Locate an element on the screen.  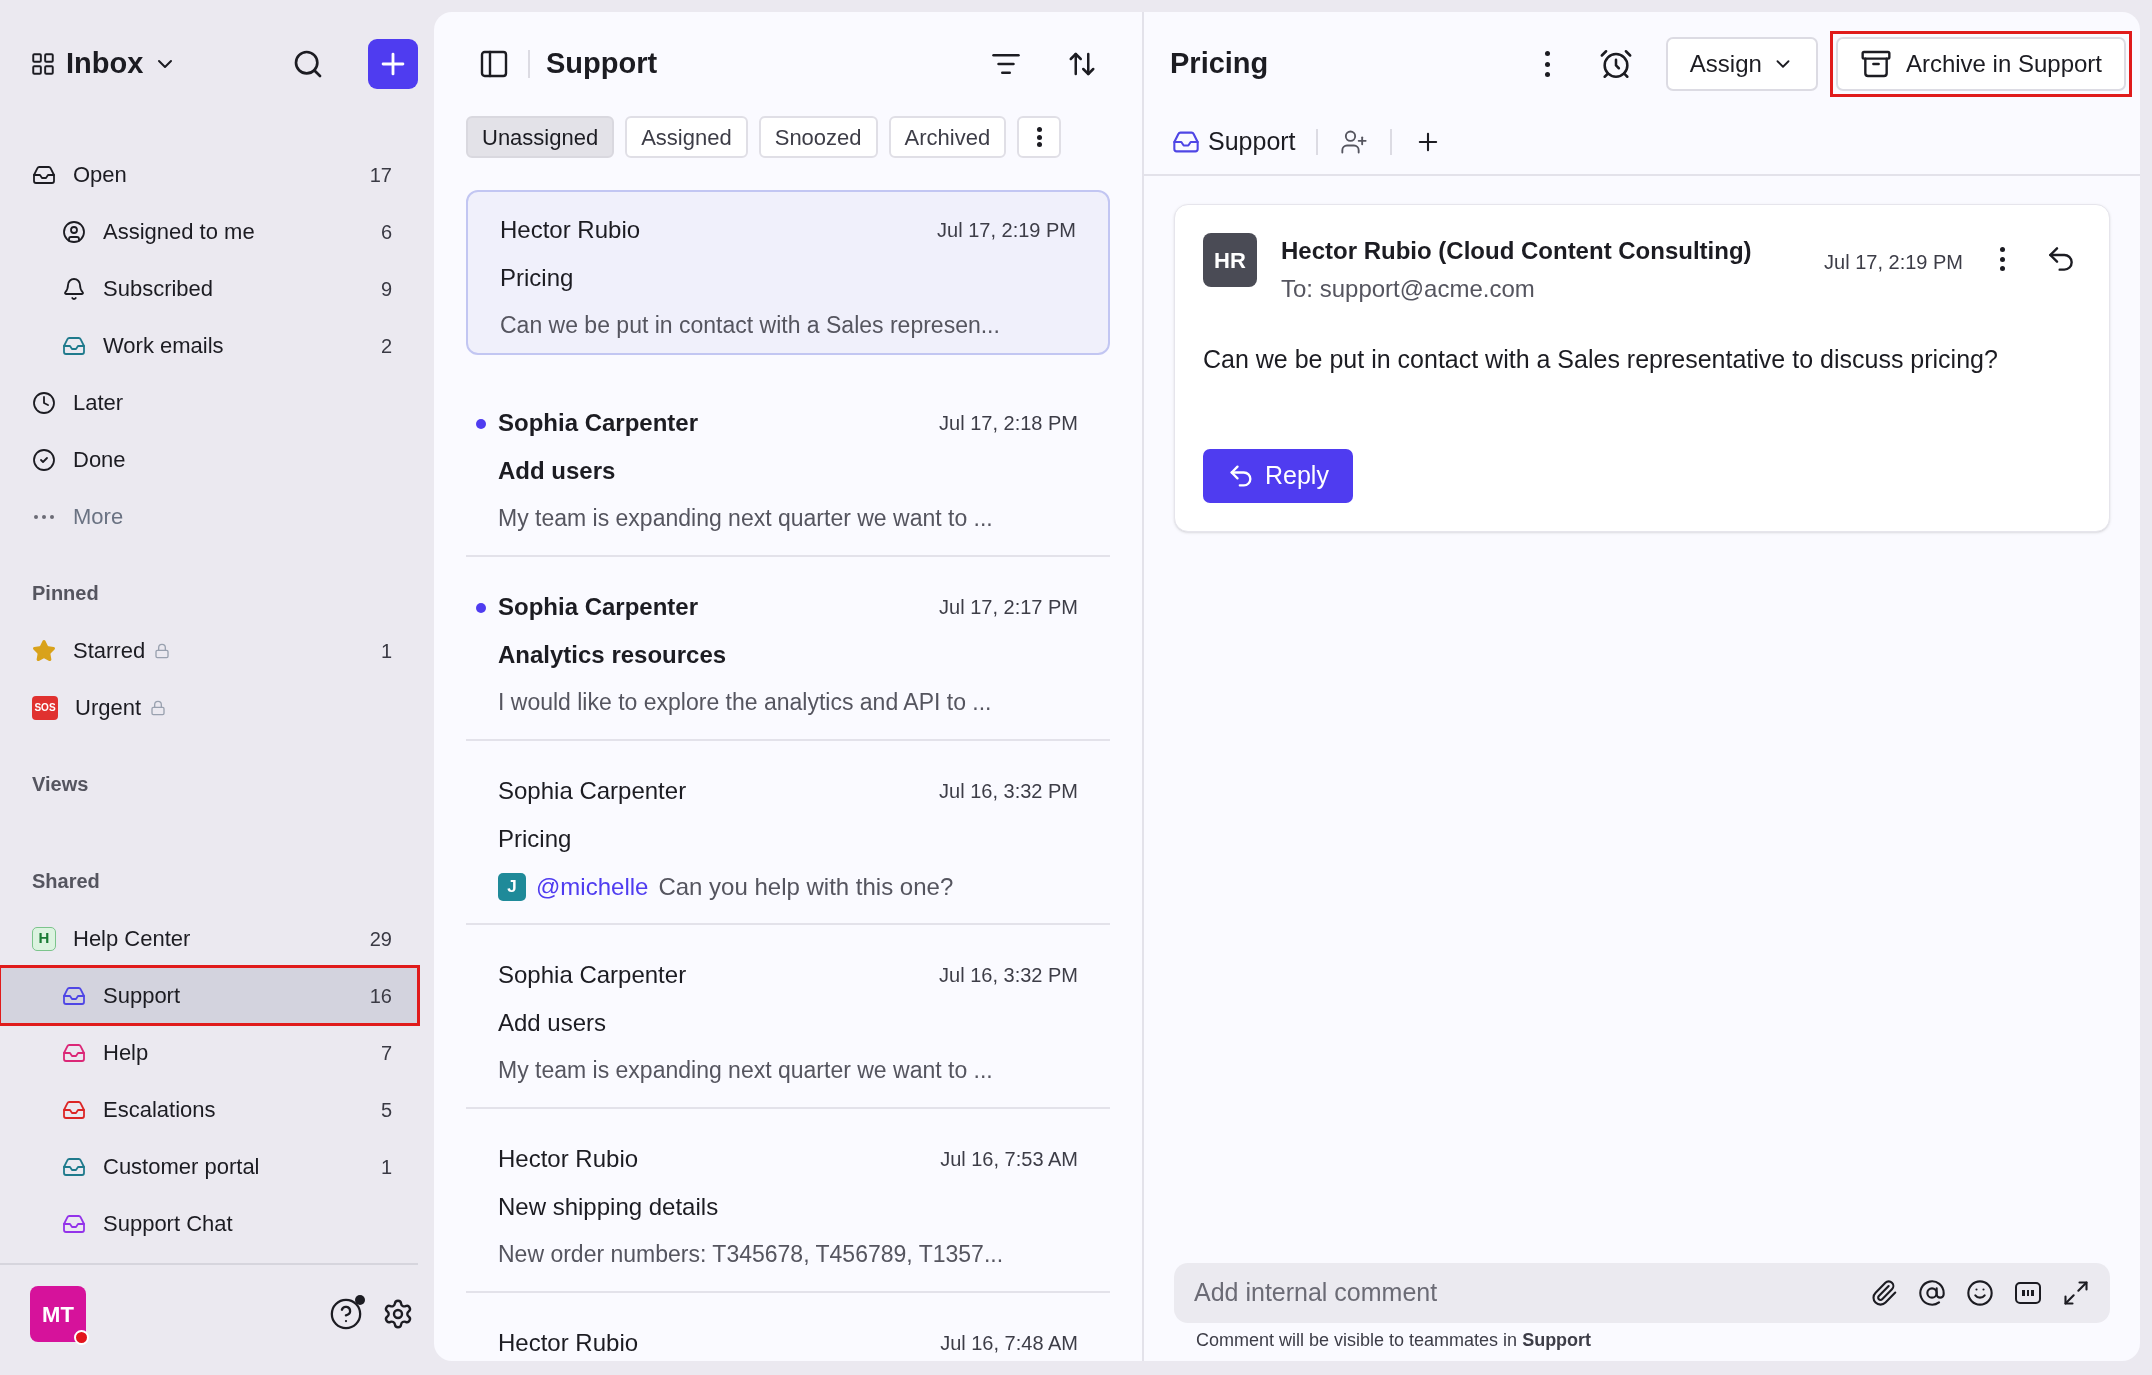
conversation-item: Sophia Carpenter Jul 16, 3:32 PM Pricing J @michelle Can you help with this one? is located at coordinates (788, 833).